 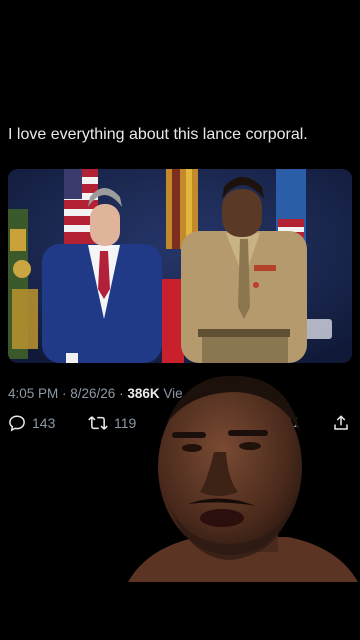 I want to click on post-timestamp: 4:05 PM · 8/26/26 ·, so click(x=67, y=393).